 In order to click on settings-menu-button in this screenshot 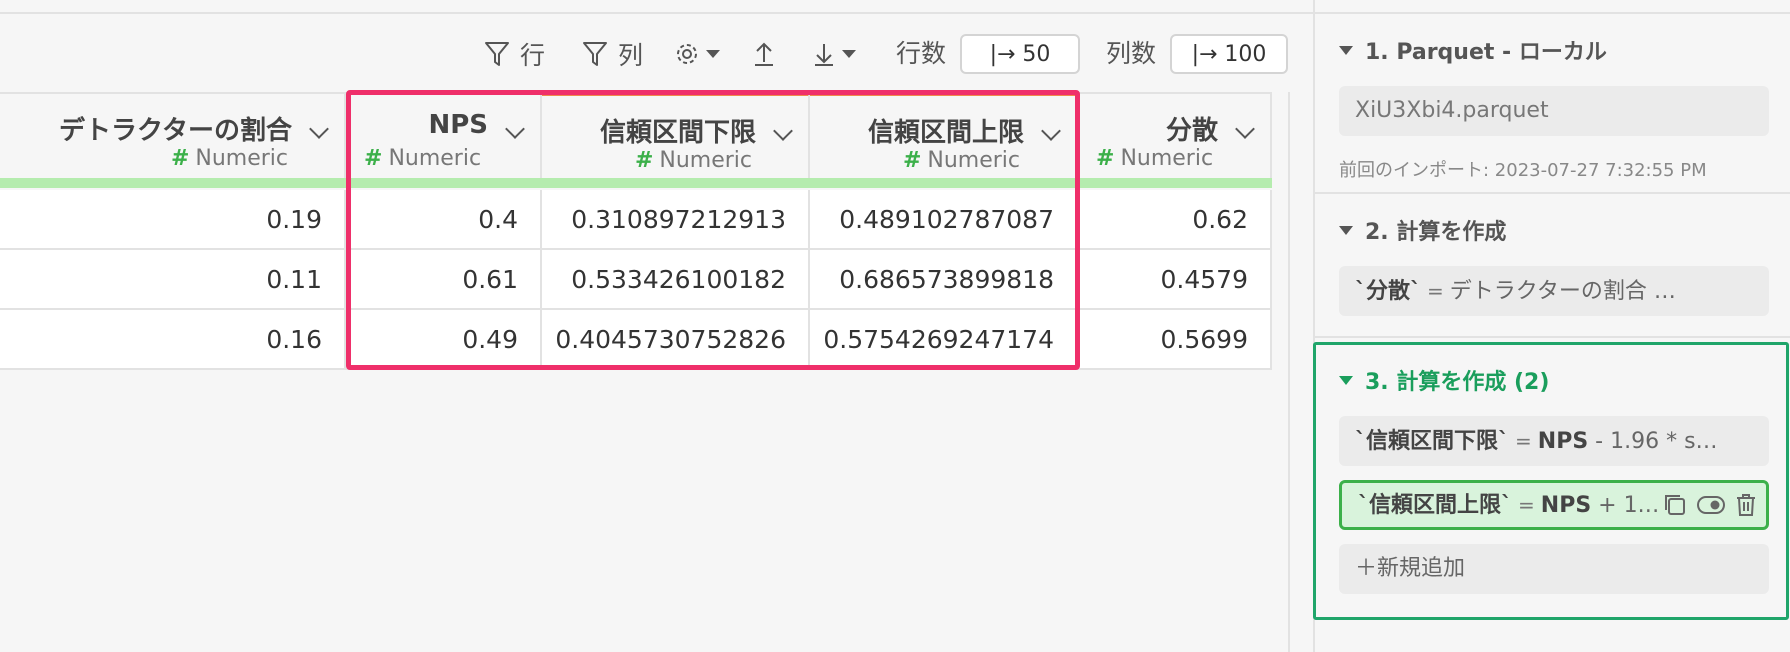, I will do `click(697, 54)`.